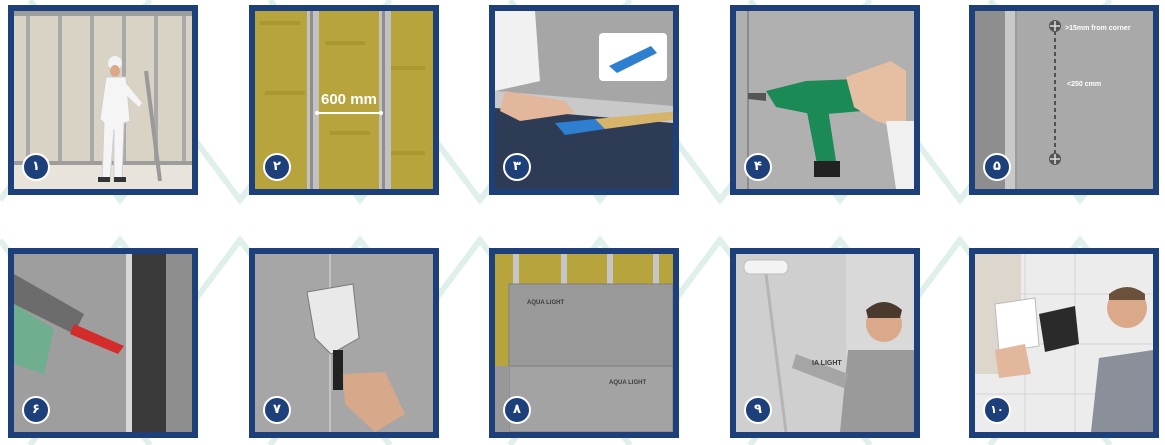 The height and width of the screenshot is (445, 1165). Describe the element at coordinates (36, 167) in the screenshot. I see `step-number-badge: ۱` at that location.